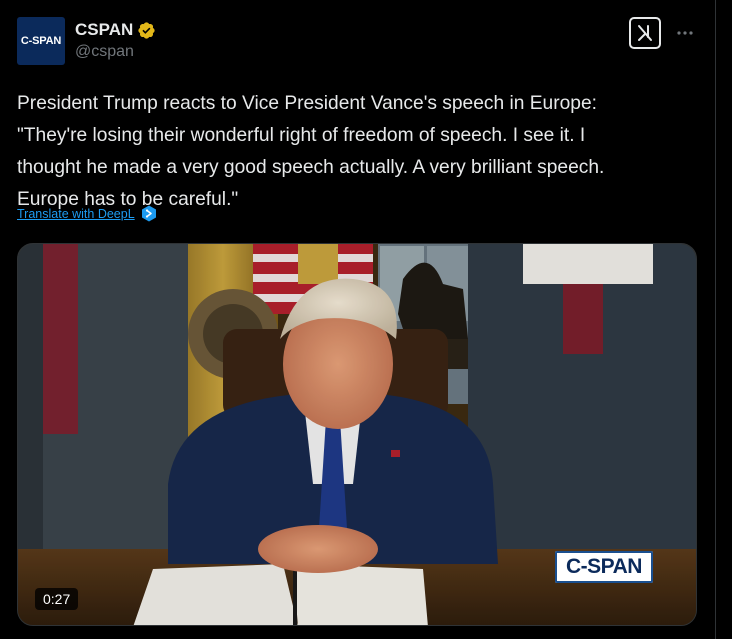 The width and height of the screenshot is (732, 639). Describe the element at coordinates (76, 214) in the screenshot. I see `translate-link: Translate with DeepL` at that location.